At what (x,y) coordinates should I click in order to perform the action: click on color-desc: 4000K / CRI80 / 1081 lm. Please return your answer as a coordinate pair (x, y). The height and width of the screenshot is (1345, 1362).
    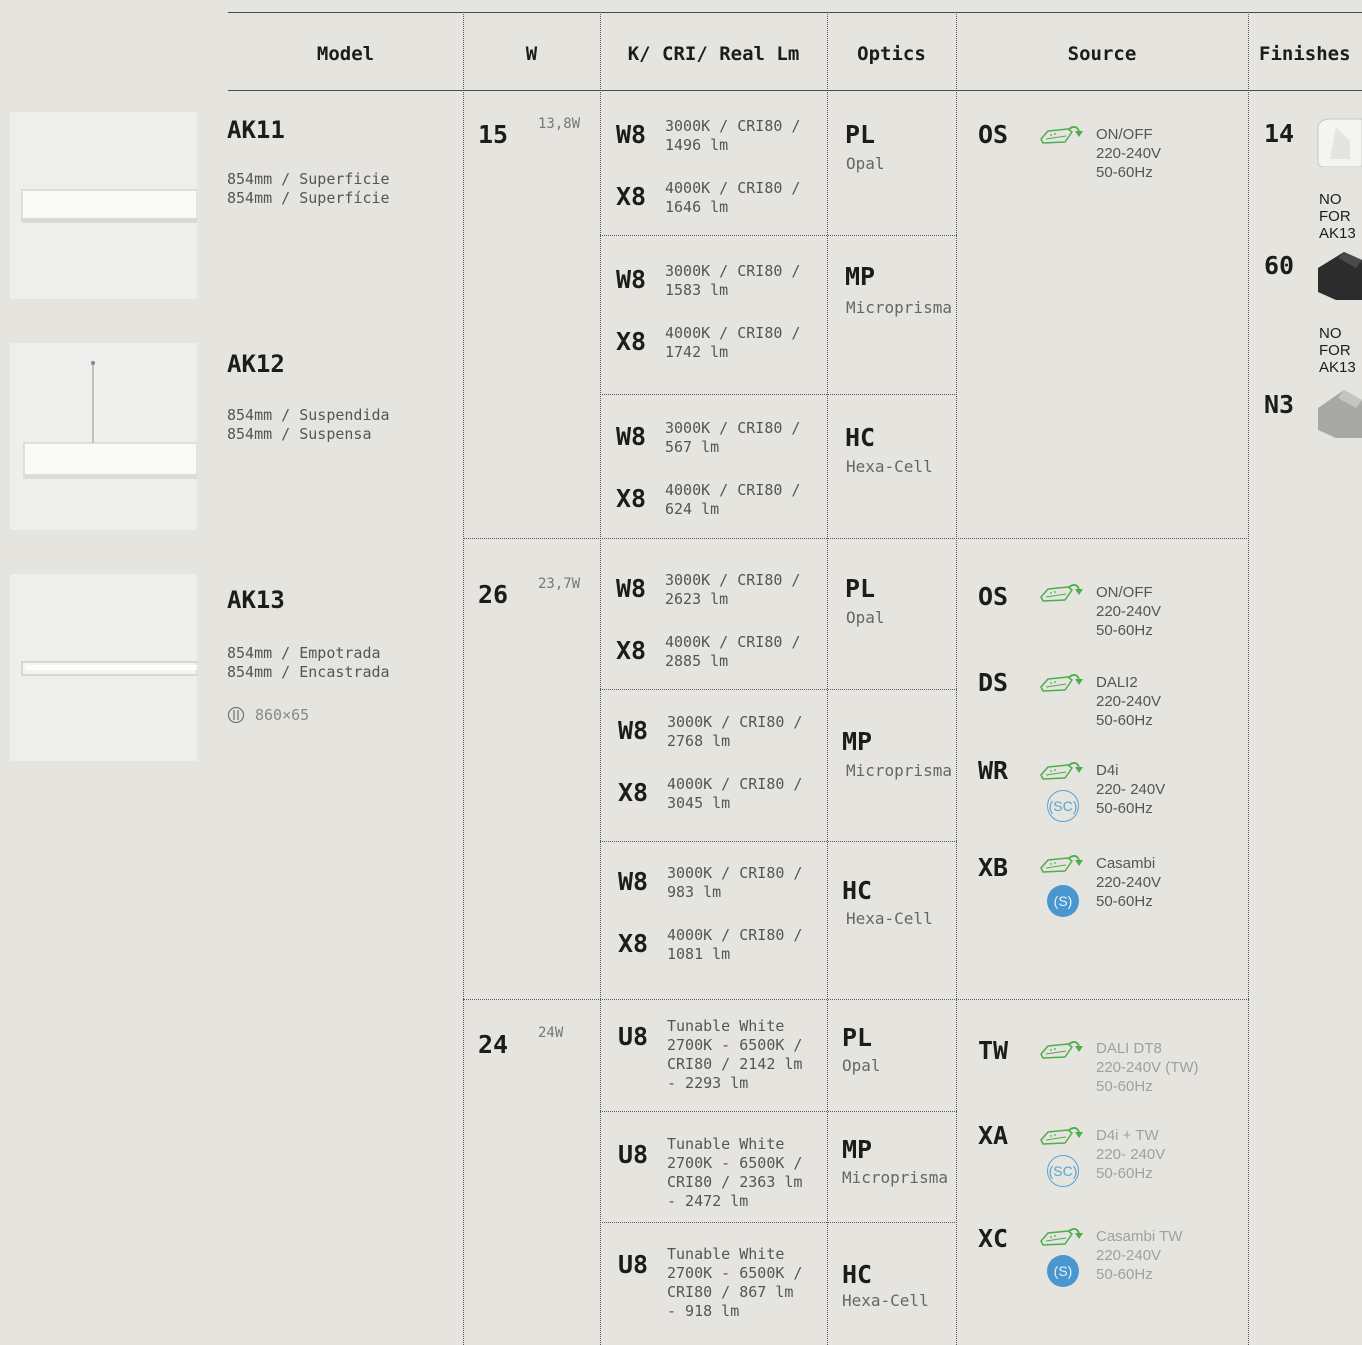
    Looking at the image, I should click on (735, 944).